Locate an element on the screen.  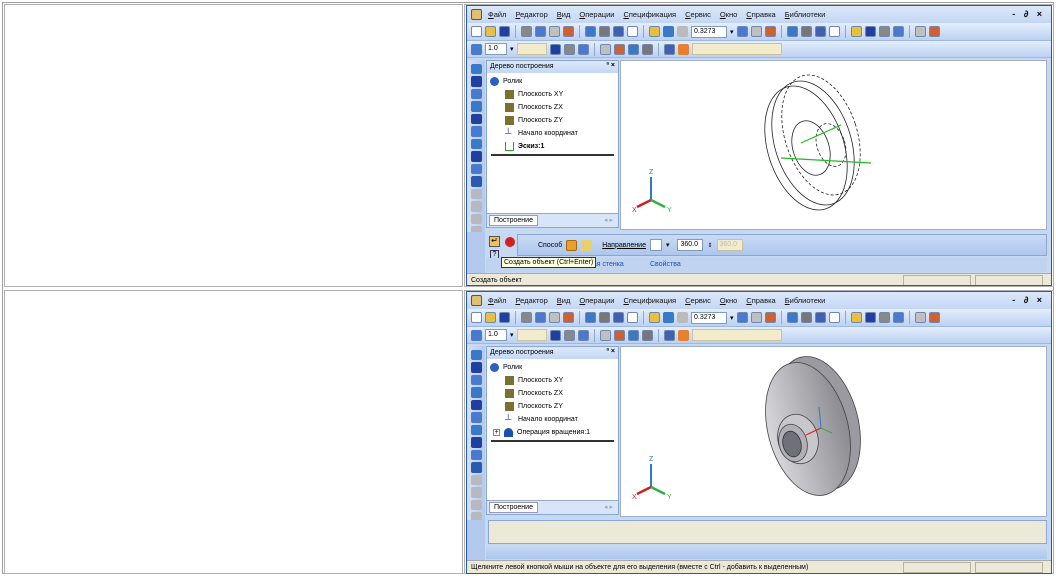
scroll-arrows: ◂ ▸ is located at coordinates (608, 220).